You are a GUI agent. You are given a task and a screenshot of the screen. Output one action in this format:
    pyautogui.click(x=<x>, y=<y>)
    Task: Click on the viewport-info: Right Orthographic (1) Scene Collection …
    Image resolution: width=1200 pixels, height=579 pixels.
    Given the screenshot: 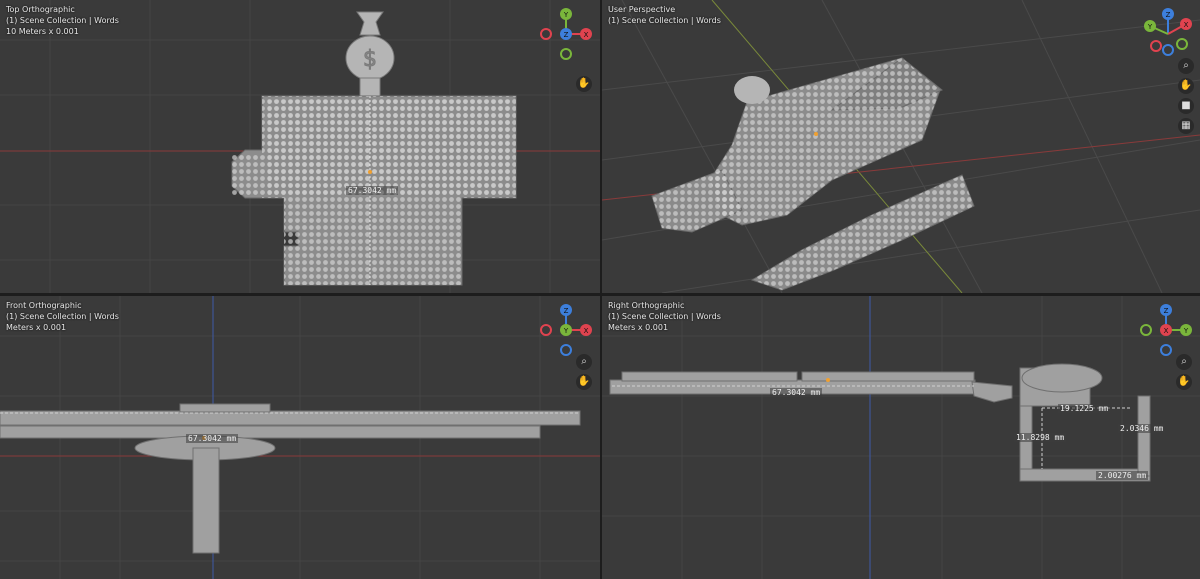 What is the action you would take?
    pyautogui.click(x=664, y=316)
    